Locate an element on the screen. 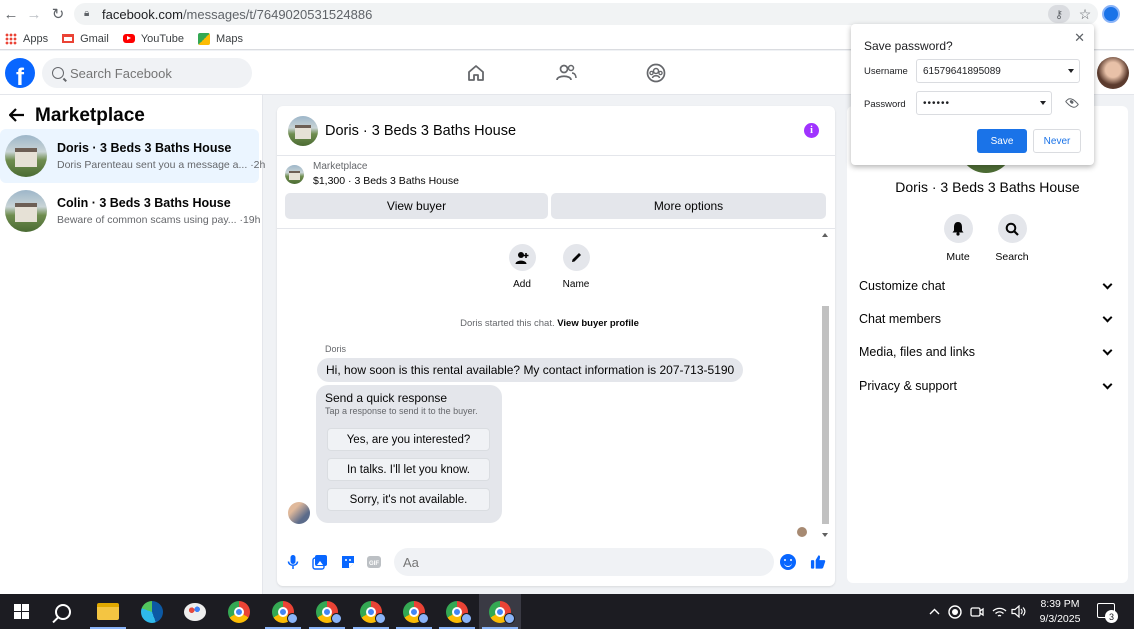 This screenshot has width=1134, height=629. never-button: Never is located at coordinates (1057, 141).